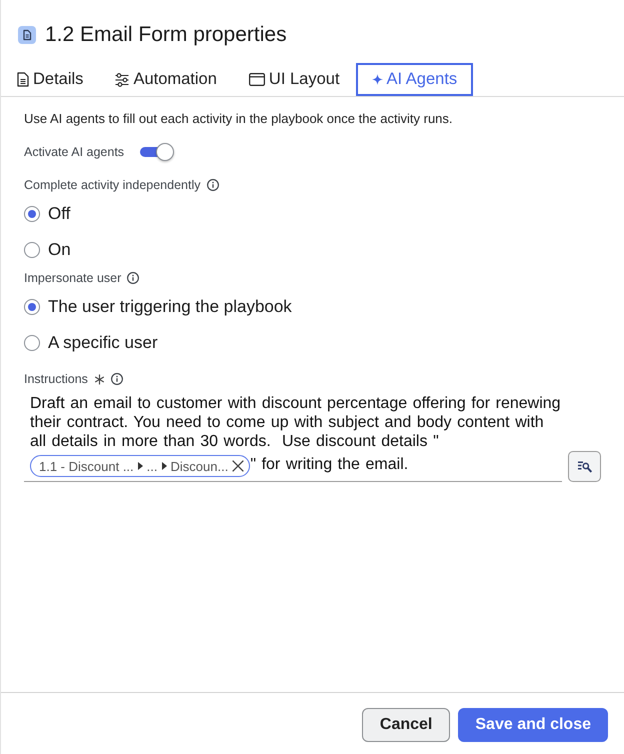 The width and height of the screenshot is (624, 754). Describe the element at coordinates (239, 119) in the screenshot. I see `description-text: Use AI agents to fill out each activity in the playbook once the activity runs.` at that location.